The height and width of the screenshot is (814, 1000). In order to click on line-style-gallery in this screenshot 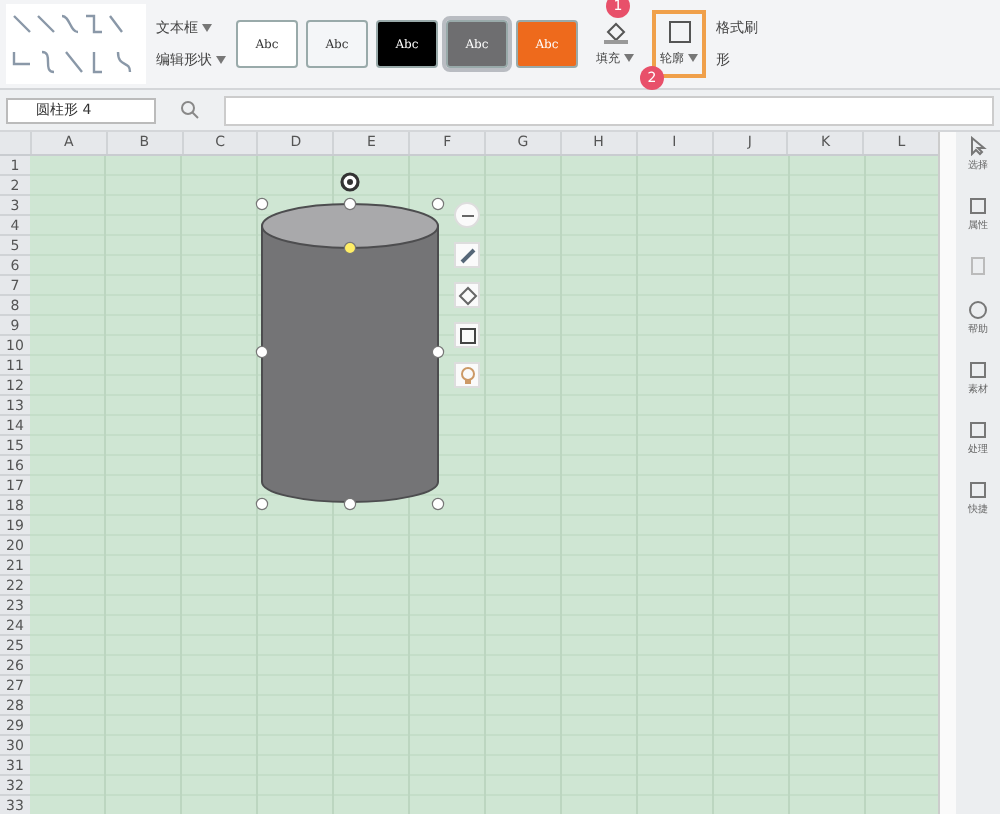, I will do `click(76, 44)`.